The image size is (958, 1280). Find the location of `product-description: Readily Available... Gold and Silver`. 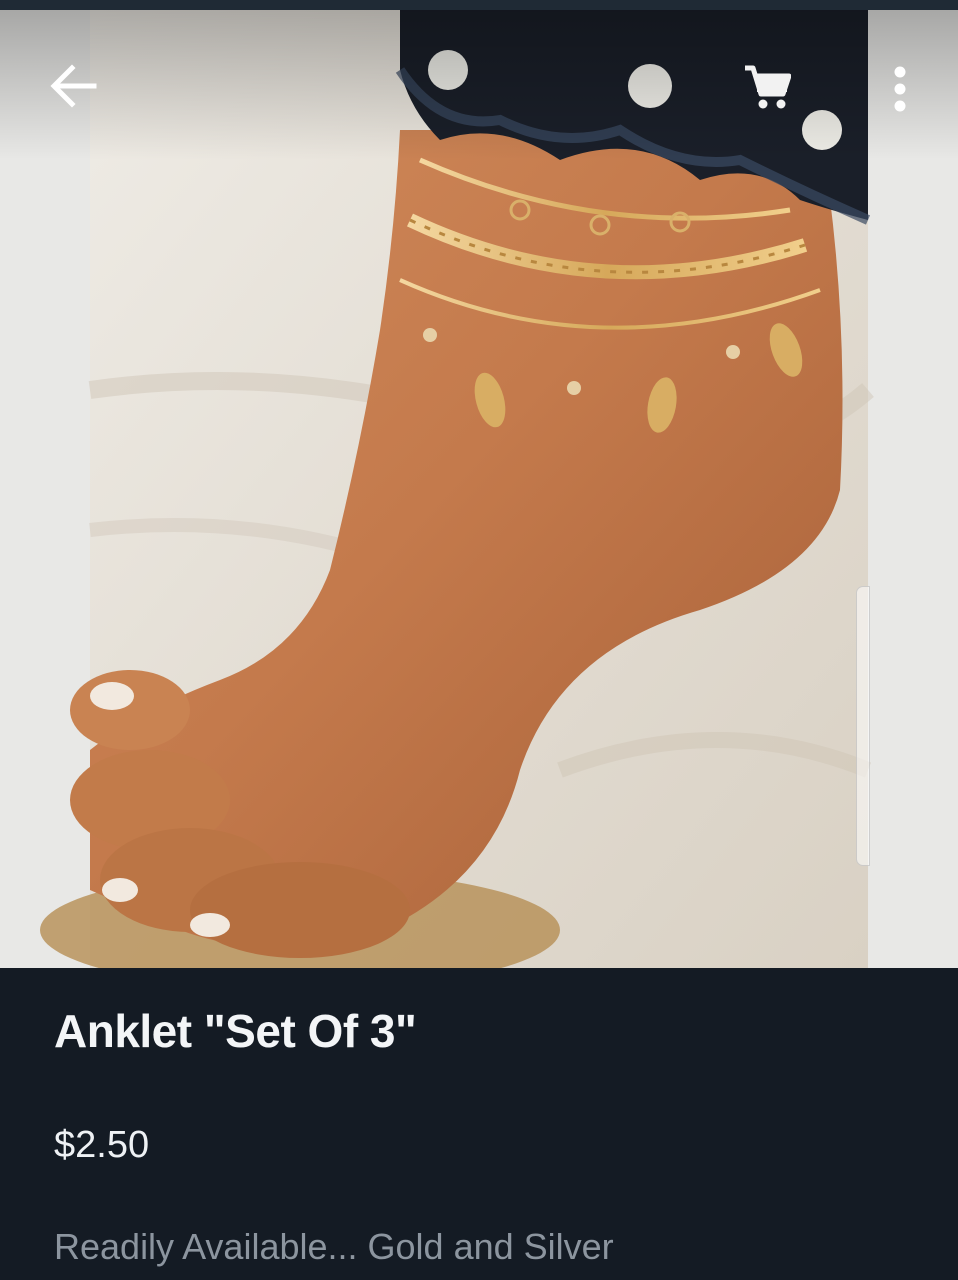

product-description: Readily Available... Gold and Silver is located at coordinates (334, 1246).